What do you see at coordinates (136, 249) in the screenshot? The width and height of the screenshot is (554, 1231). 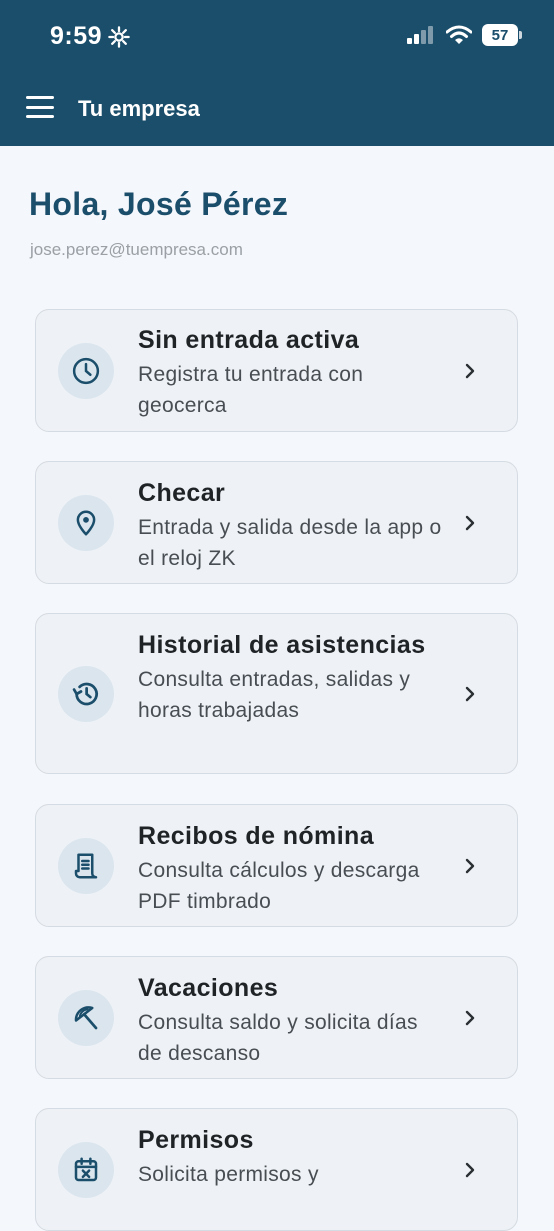 I see `user-email: jose.perez@tuempresa.com` at bounding box center [136, 249].